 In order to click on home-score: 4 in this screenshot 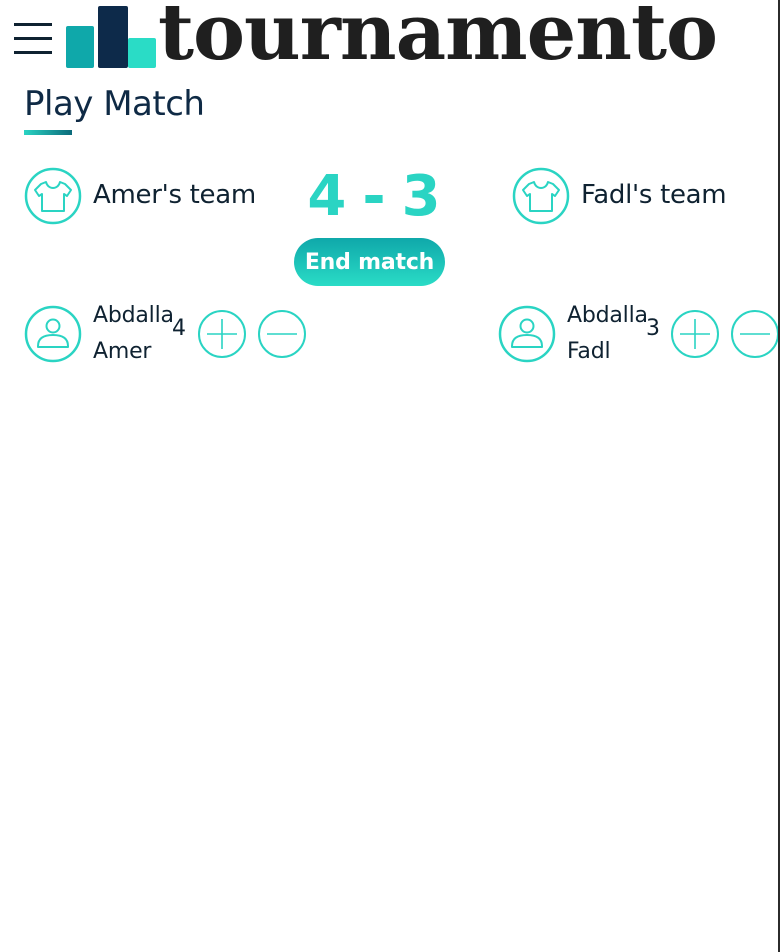, I will do `click(328, 196)`.